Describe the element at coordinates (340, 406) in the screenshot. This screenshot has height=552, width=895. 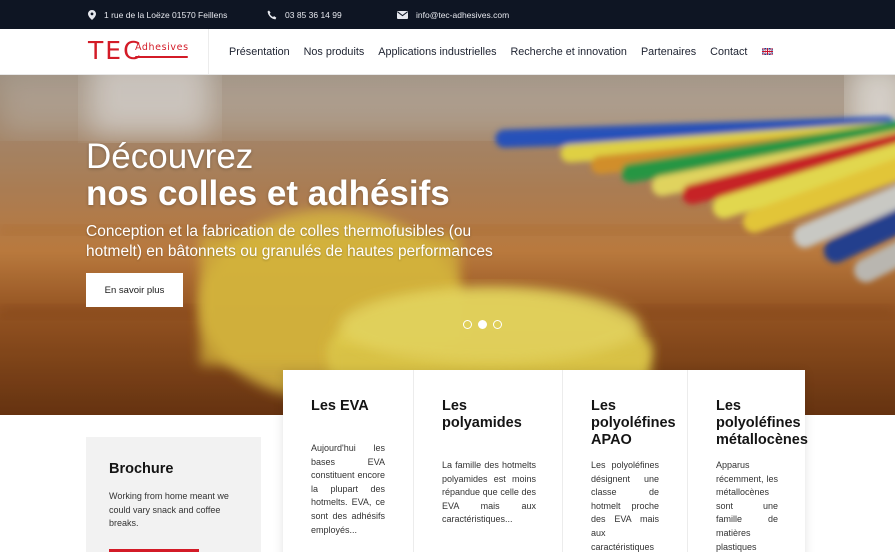
I see `product-card-title: Les EVA` at that location.